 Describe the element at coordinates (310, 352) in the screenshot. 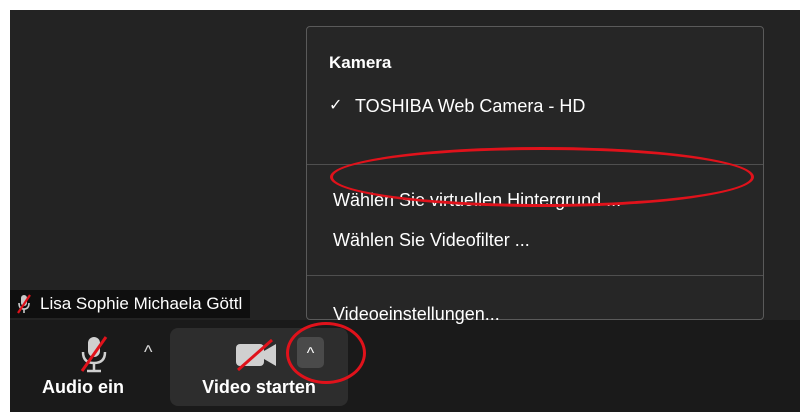

I see `video-options-caret-button: ^` at that location.